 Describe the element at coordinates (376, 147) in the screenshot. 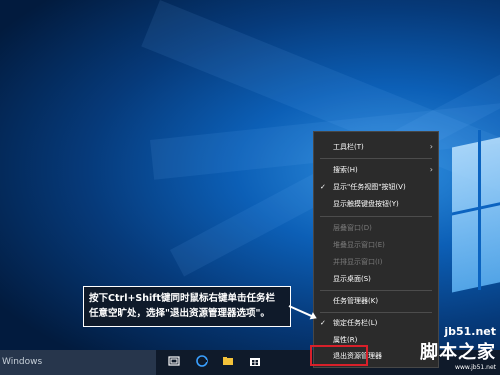

I see `menu-item-toolbars: 工具栏(T) ›` at that location.